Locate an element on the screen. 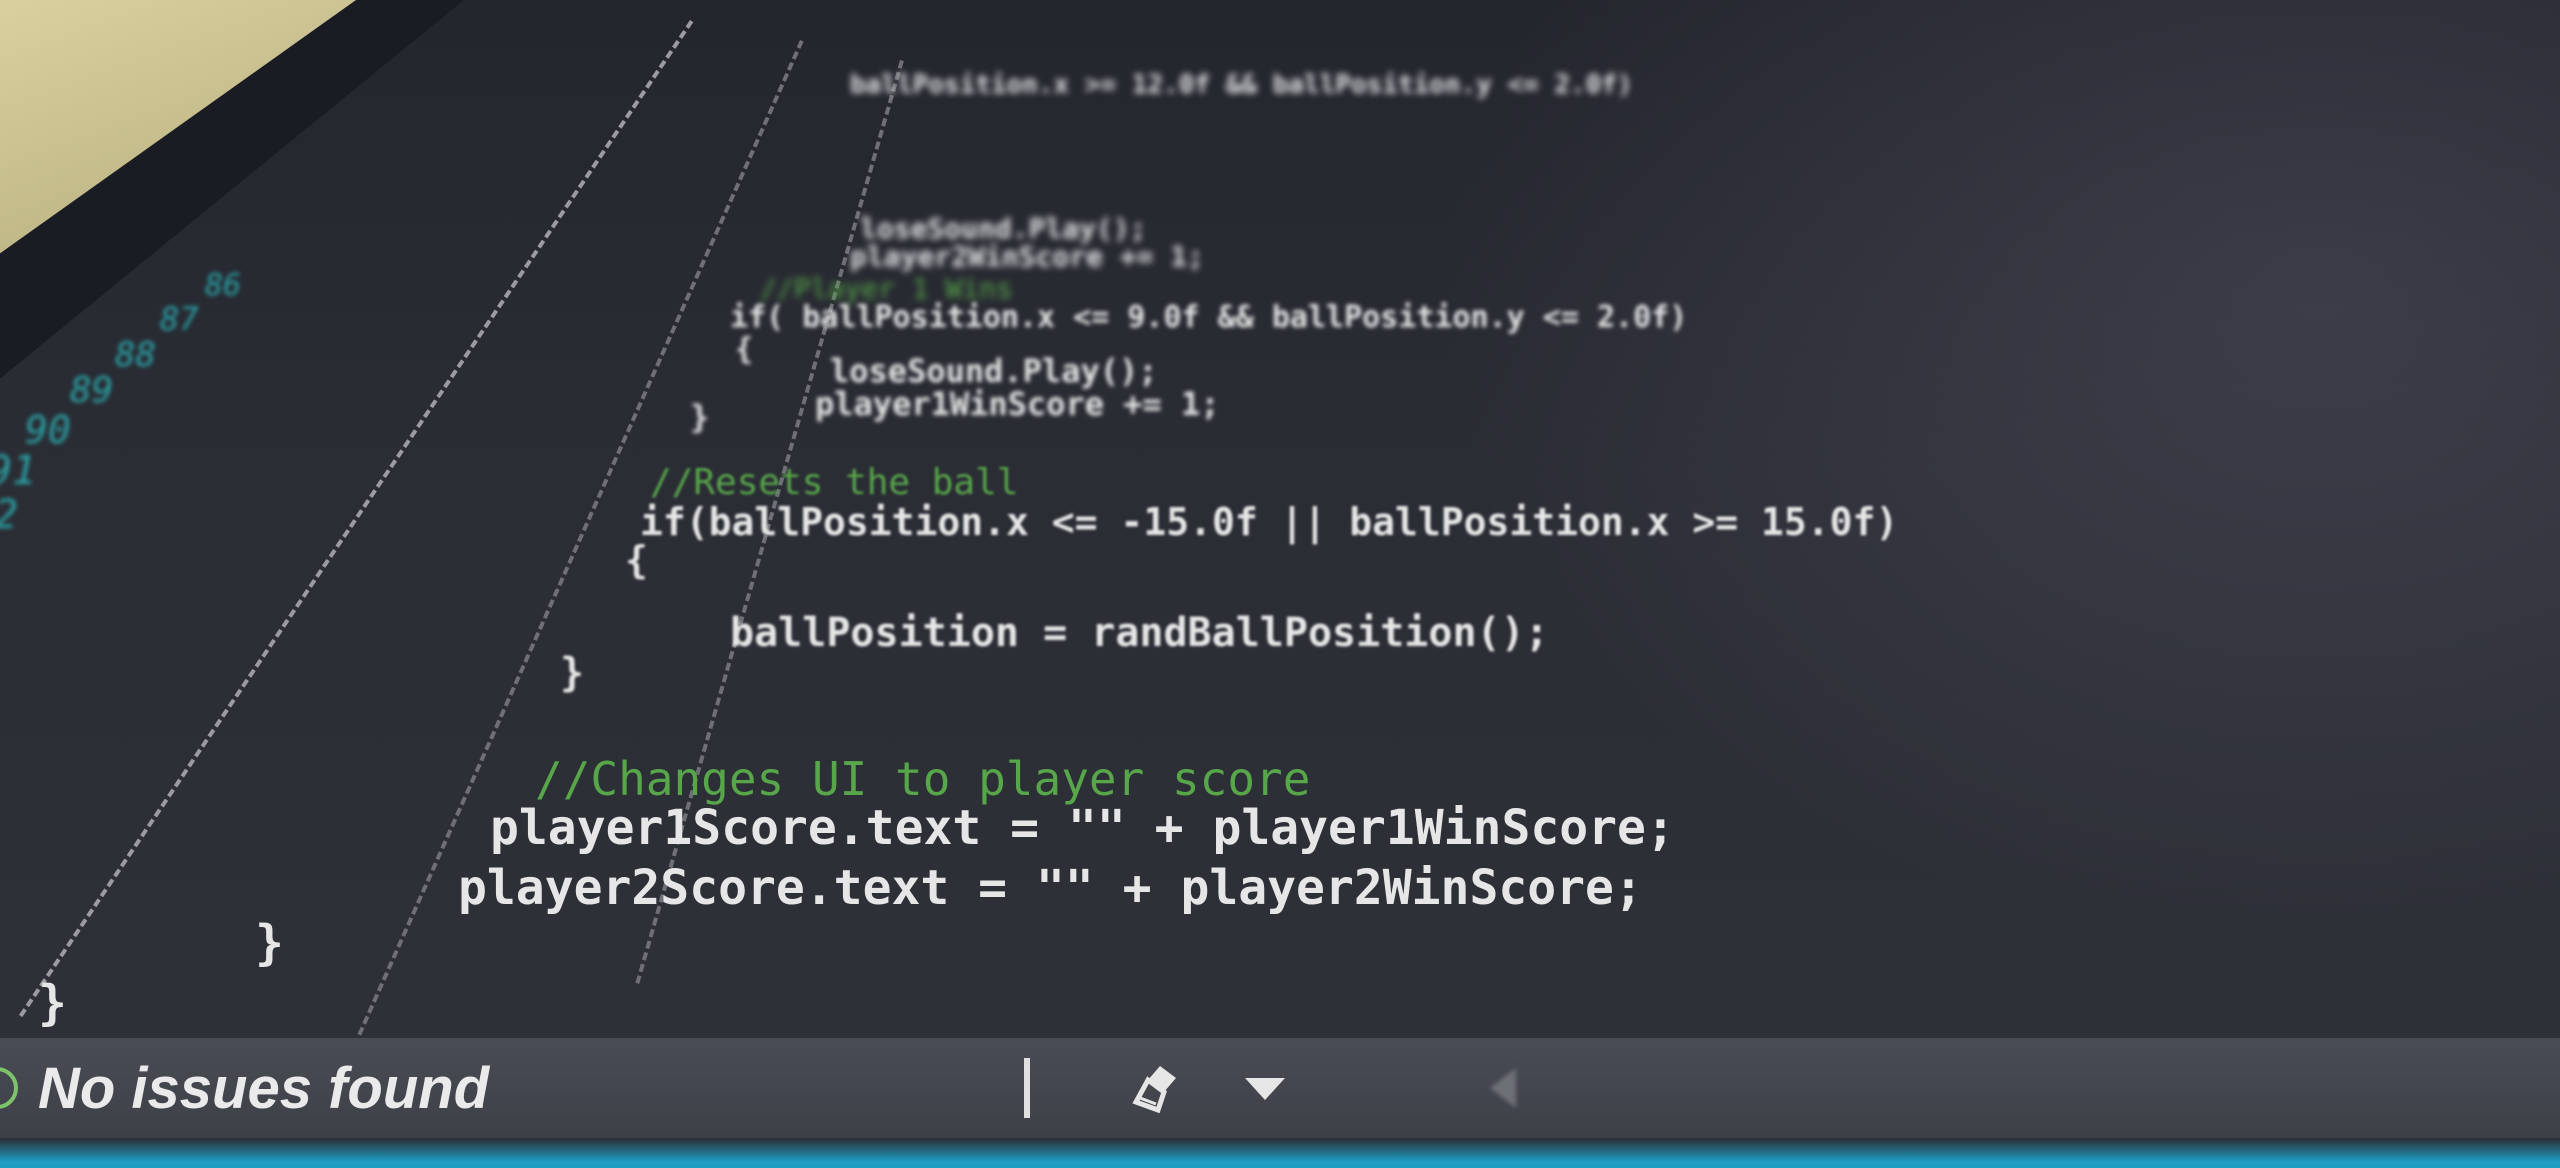  status-bar: No issues found is located at coordinates (1280, 1088).